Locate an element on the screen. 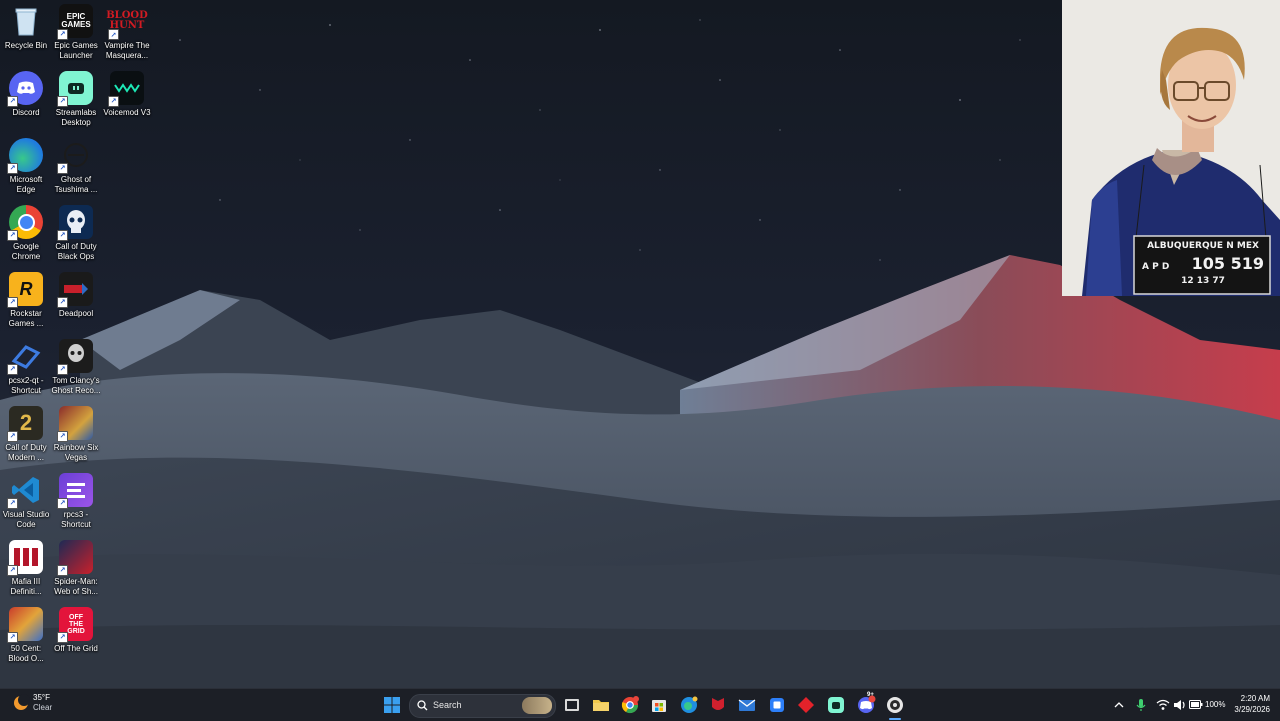 The width and height of the screenshot is (1280, 721). call-of-duty-mw-icon: 2 ↗ is located at coordinates (25, 424).